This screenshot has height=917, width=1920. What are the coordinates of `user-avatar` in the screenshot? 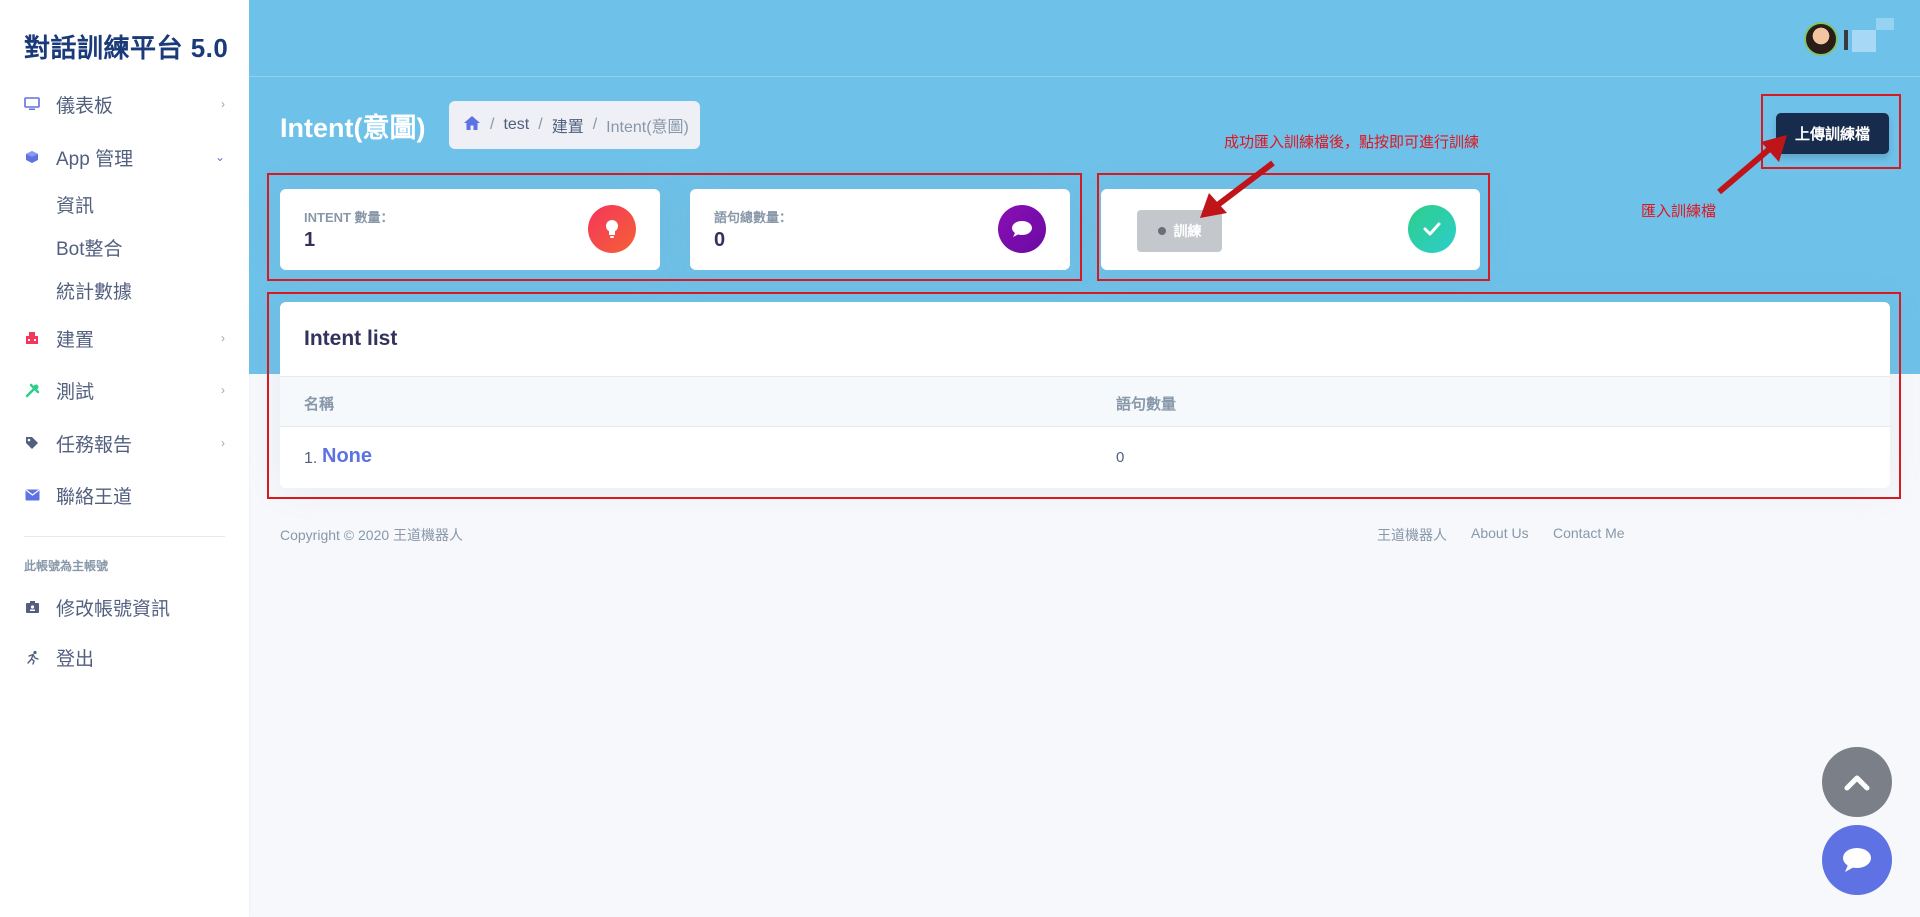 It's located at (1821, 39).